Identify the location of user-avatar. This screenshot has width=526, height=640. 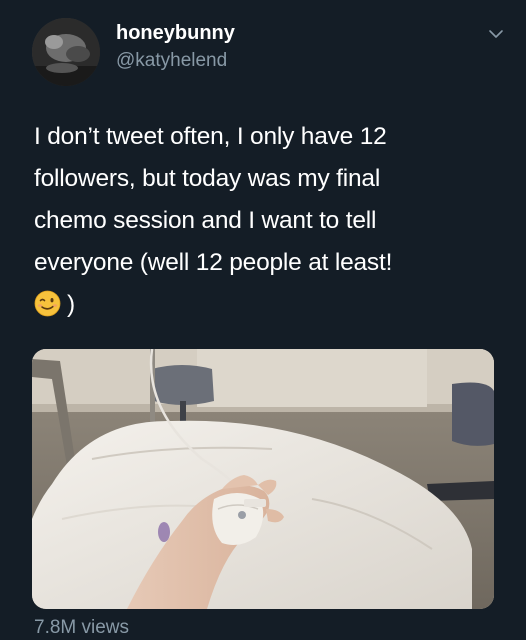
(66, 52).